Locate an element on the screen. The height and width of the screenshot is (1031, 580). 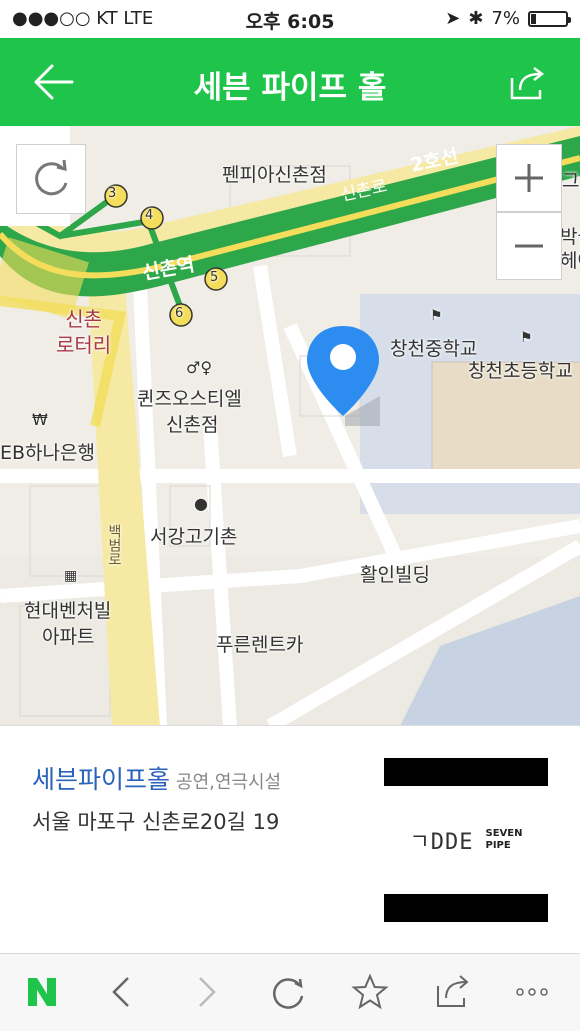
bookmark-star-icon is located at coordinates (370, 992).